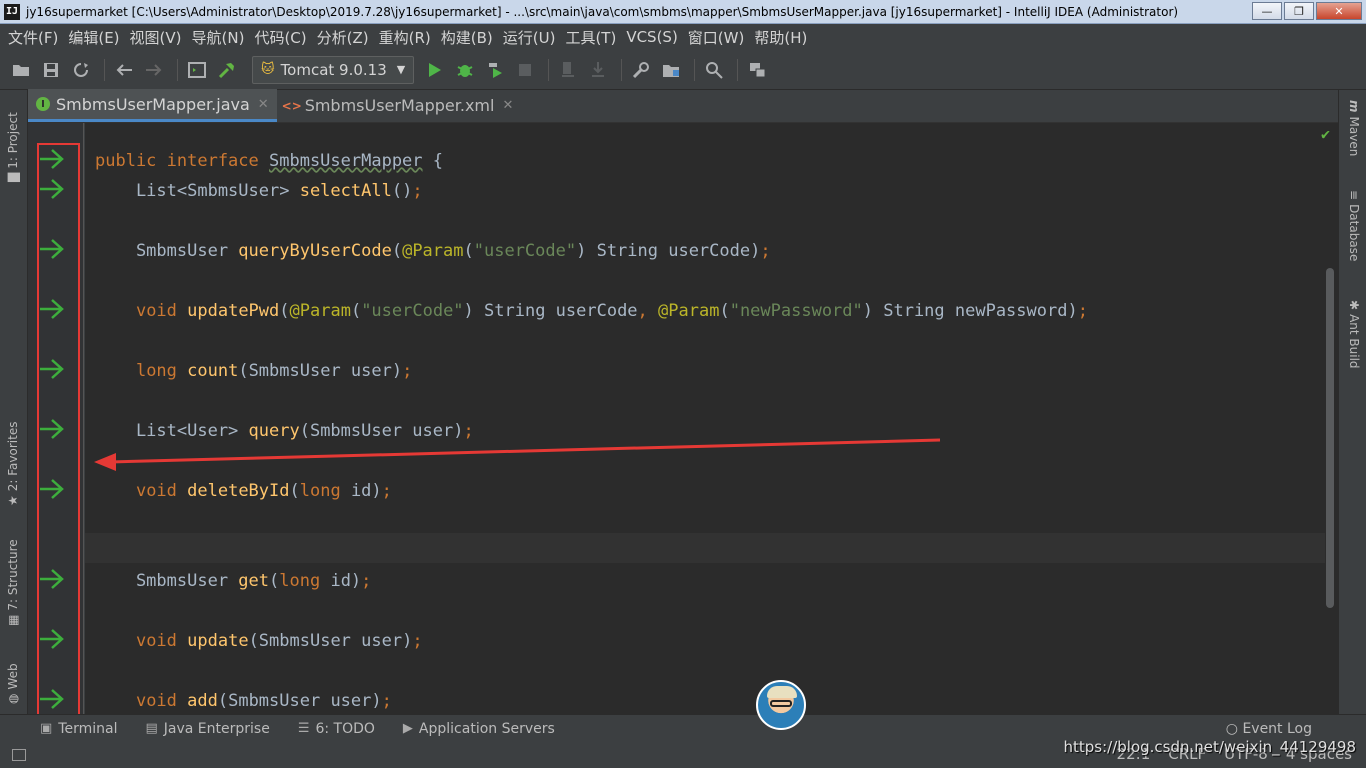 This screenshot has width=1366, height=768. Describe the element at coordinates (467, 37) in the screenshot. I see `menu-build: 构建(B)` at that location.